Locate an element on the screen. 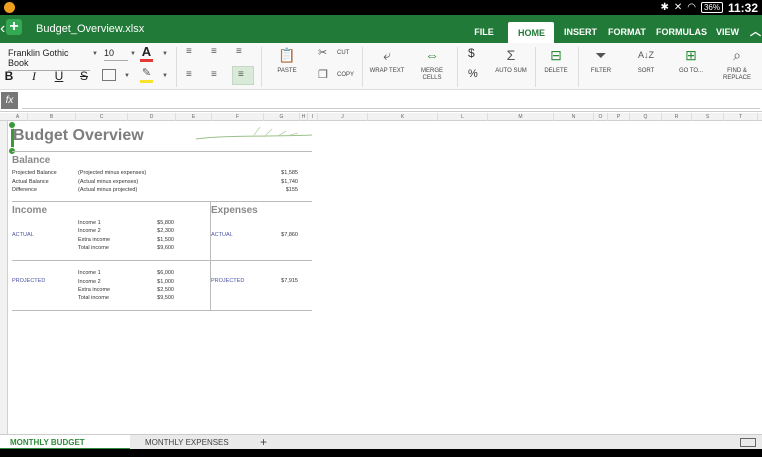  column-header: P is located at coordinates (619, 117).